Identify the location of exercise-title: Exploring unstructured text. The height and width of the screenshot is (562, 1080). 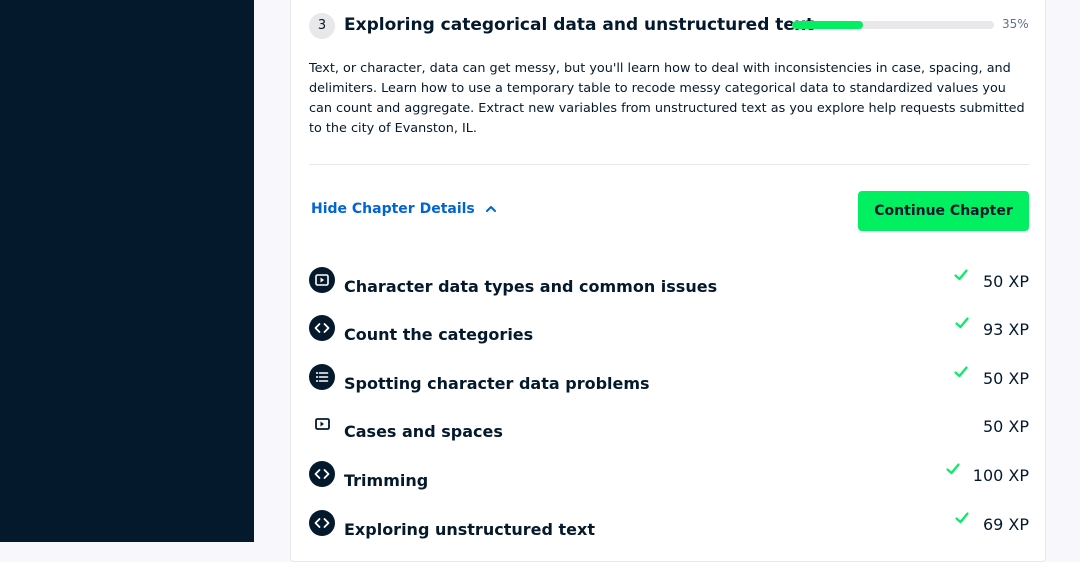
(469, 529).